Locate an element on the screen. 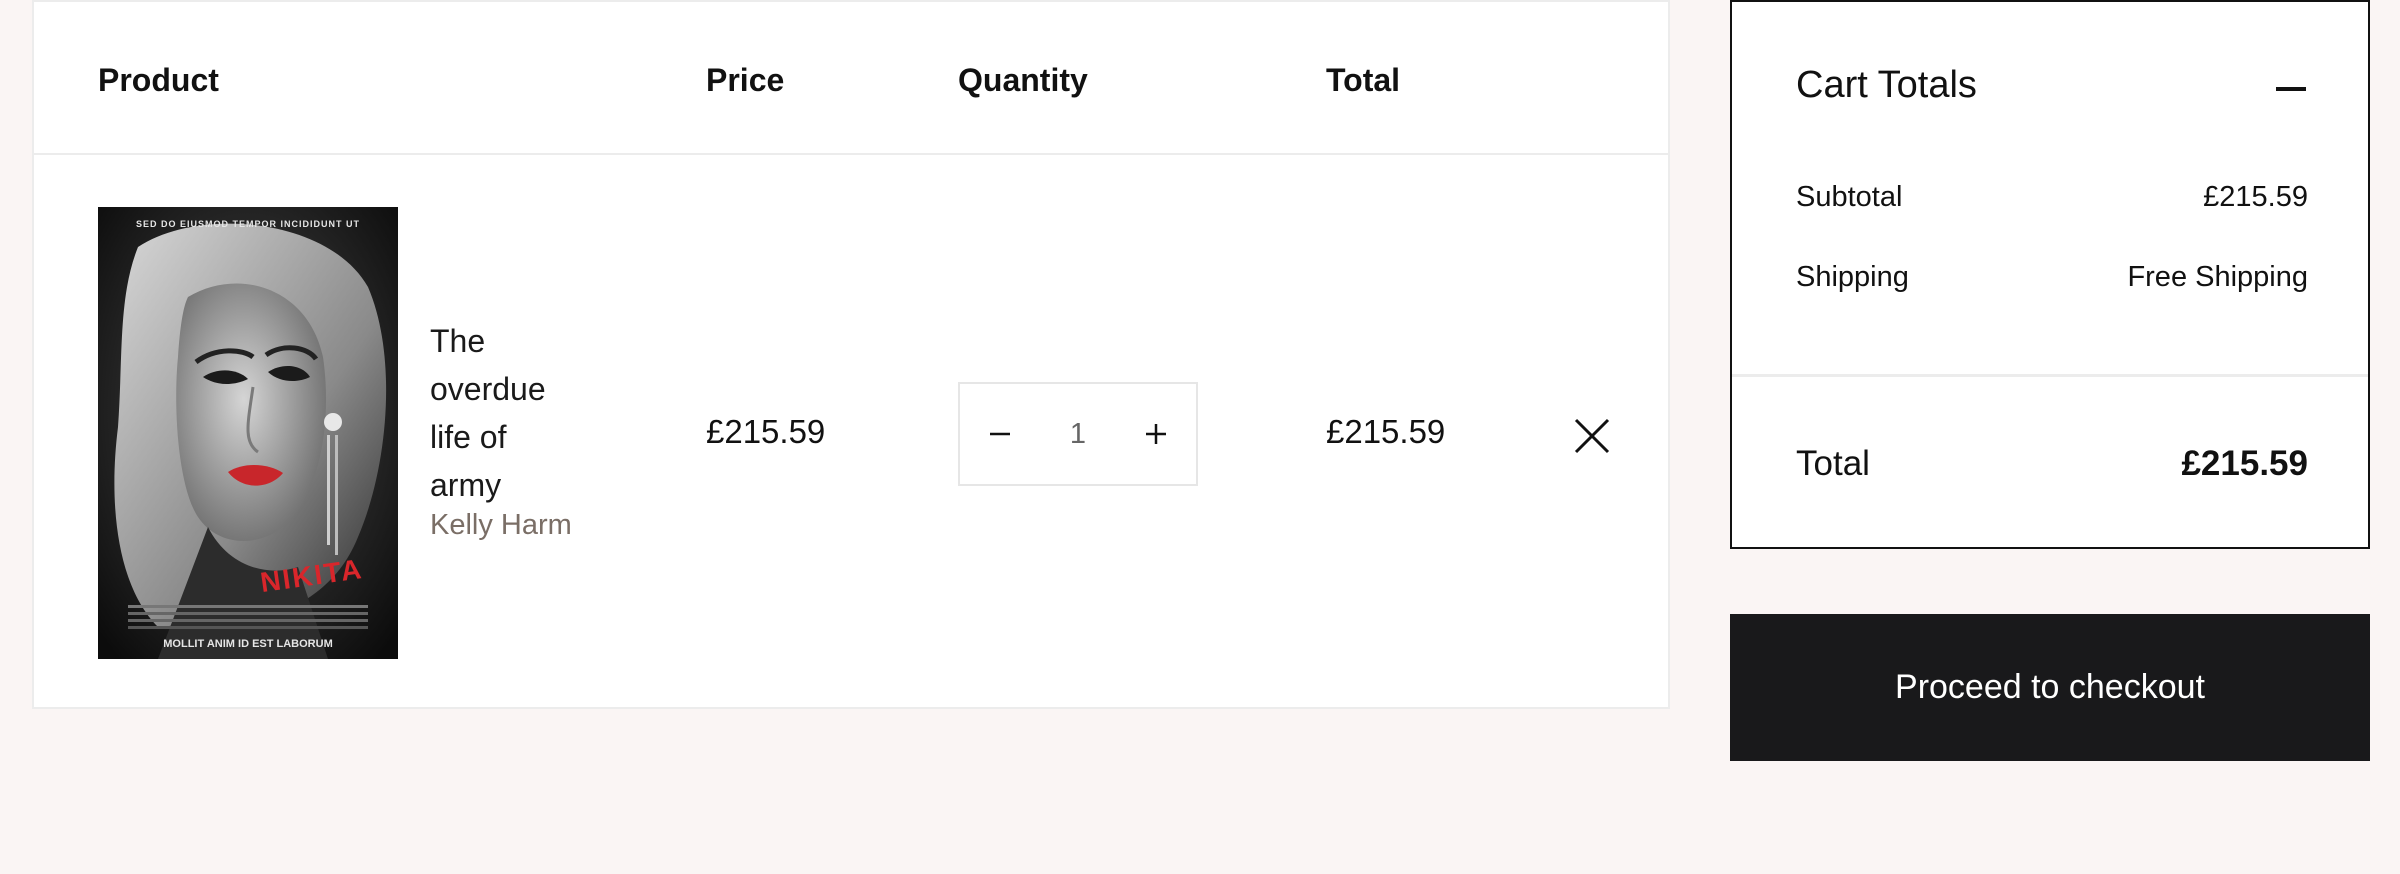  cover-top-text: SED DO EIUSMOD TEMPOR INCIDIDUNT UT is located at coordinates (248, 224).